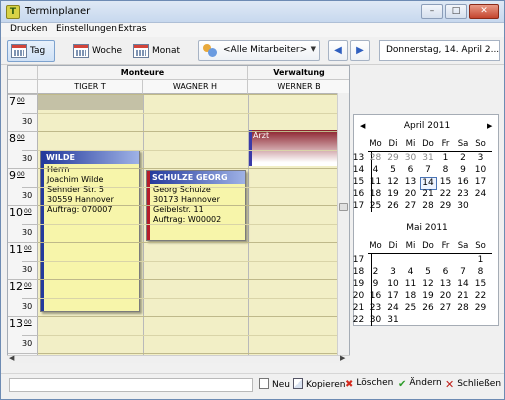  What do you see at coordinates (473, 386) in the screenshot?
I see `close-button: ✕ Schließen` at bounding box center [473, 386].